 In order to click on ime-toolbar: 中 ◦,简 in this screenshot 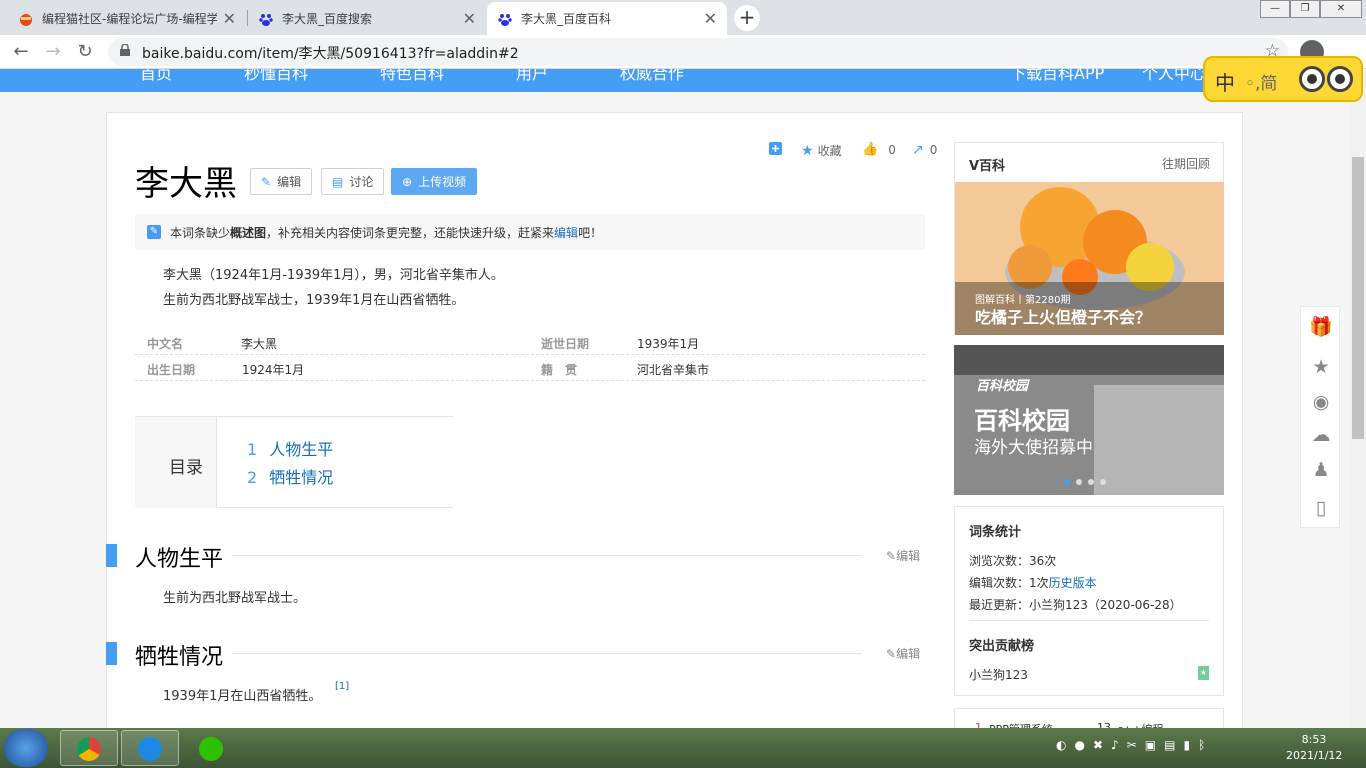, I will do `click(1283, 79)`.